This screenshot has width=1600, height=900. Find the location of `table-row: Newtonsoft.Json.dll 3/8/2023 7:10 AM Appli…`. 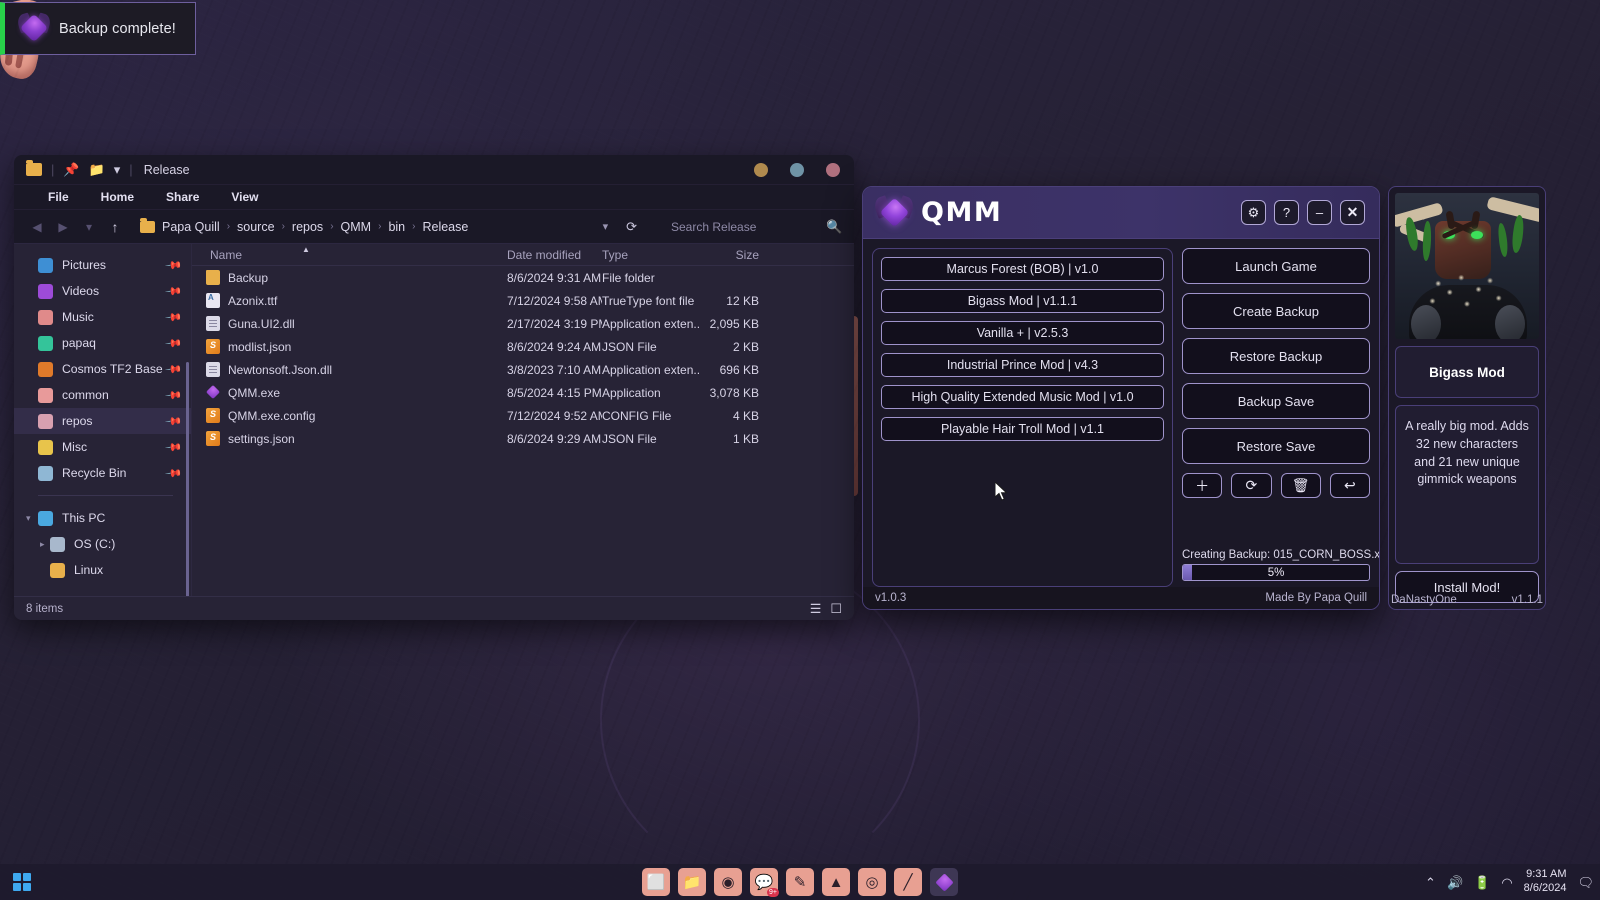

table-row: Newtonsoft.Json.dll 3/8/2023 7:10 AM Appli… is located at coordinates (523, 369).